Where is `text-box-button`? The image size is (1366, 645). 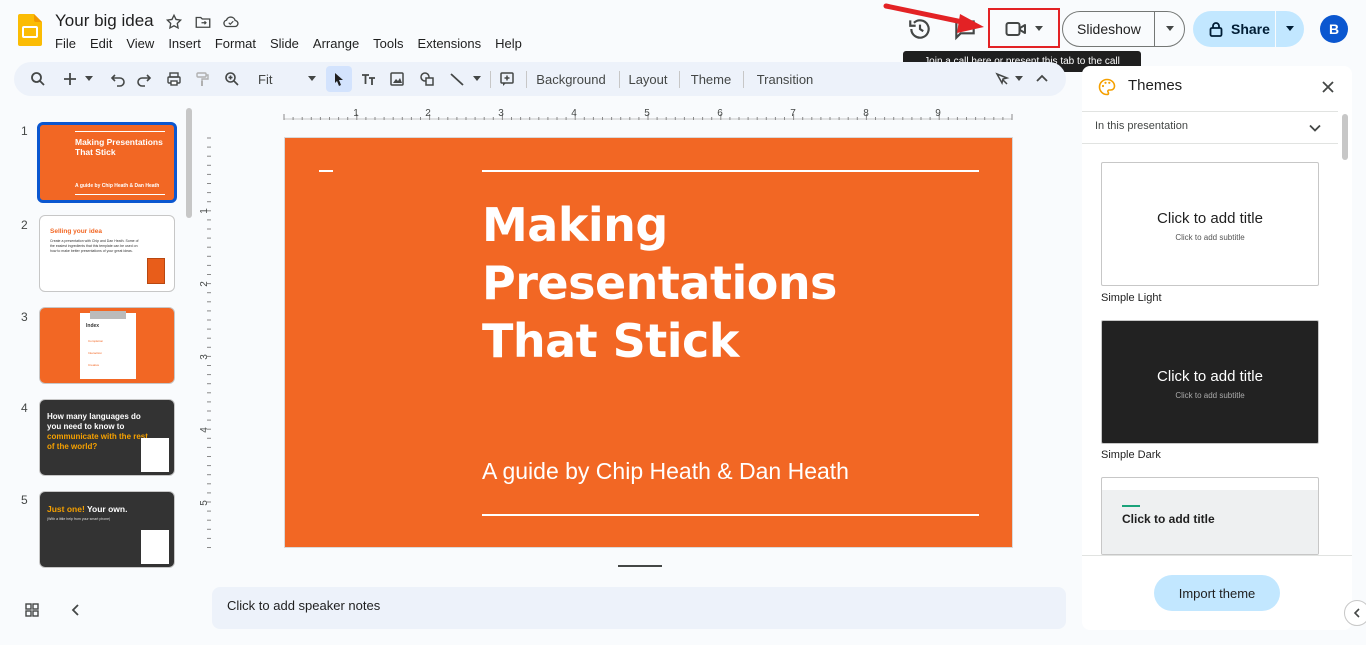 text-box-button is located at coordinates (369, 79).